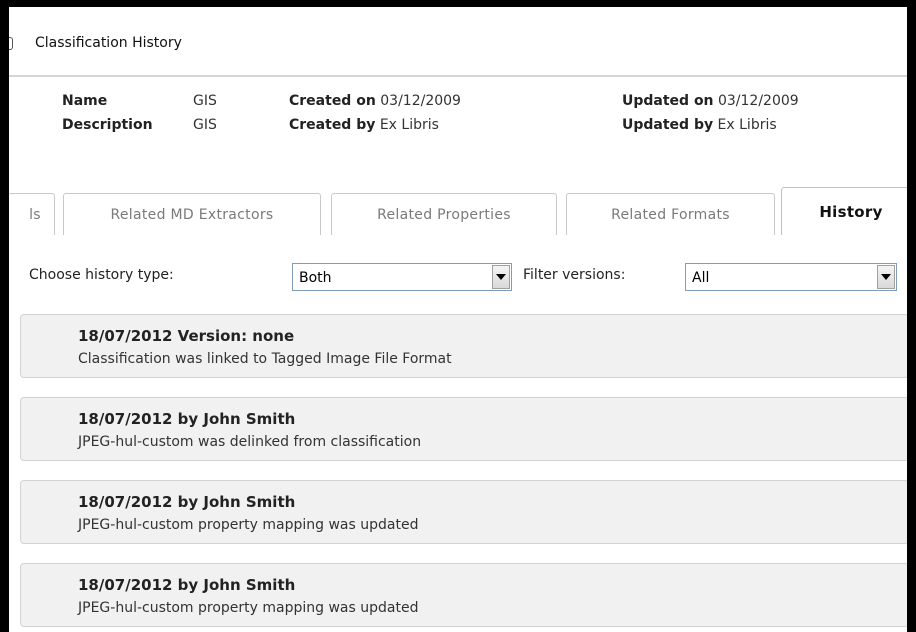  Describe the element at coordinates (186, 336) in the screenshot. I see `history-entry-header: 18/07/2012 Version: none` at that location.